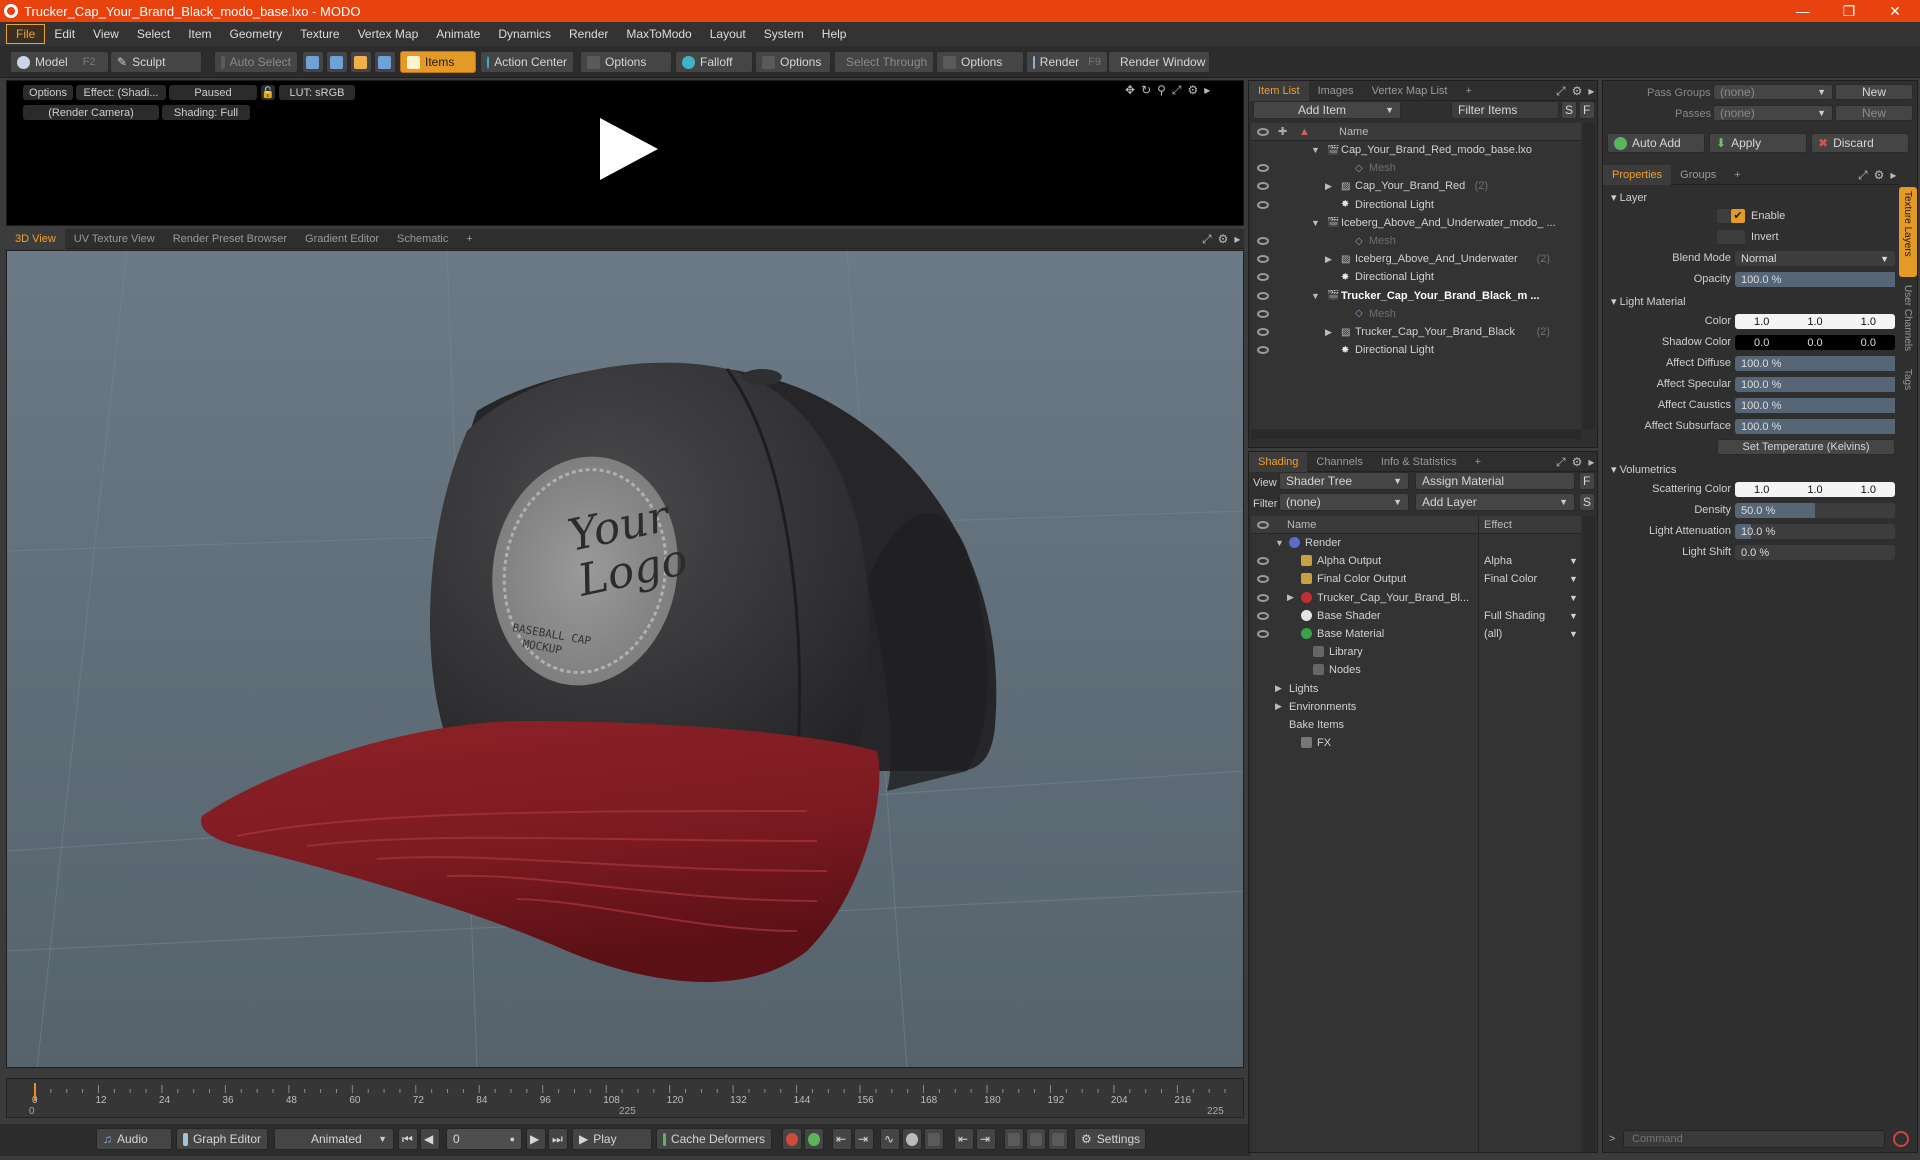 Image resolution: width=1920 pixels, height=1160 pixels. I want to click on cache-deformers-button: Cache Deformers, so click(714, 1139).